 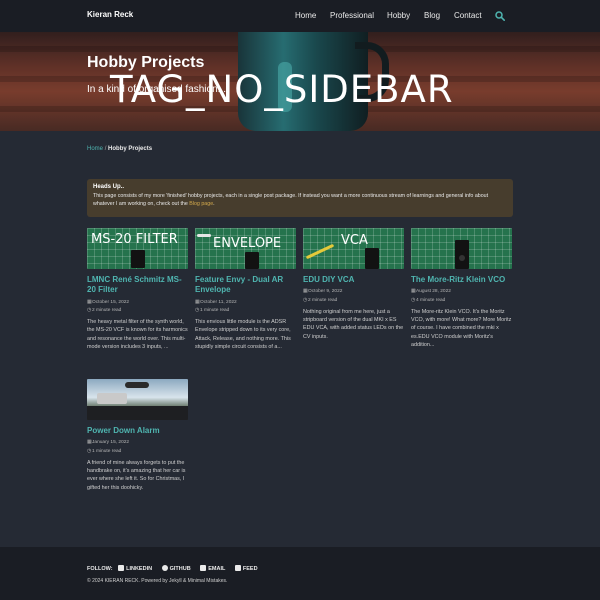 What do you see at coordinates (325, 292) in the screenshot?
I see `post-date: October 9, 2022` at bounding box center [325, 292].